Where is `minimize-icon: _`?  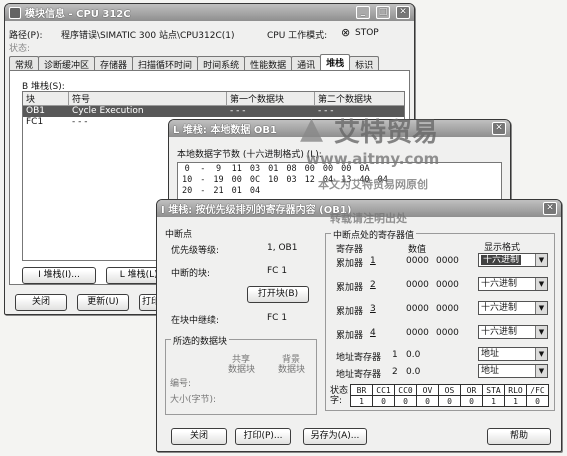 minimize-icon: _ is located at coordinates (363, 12).